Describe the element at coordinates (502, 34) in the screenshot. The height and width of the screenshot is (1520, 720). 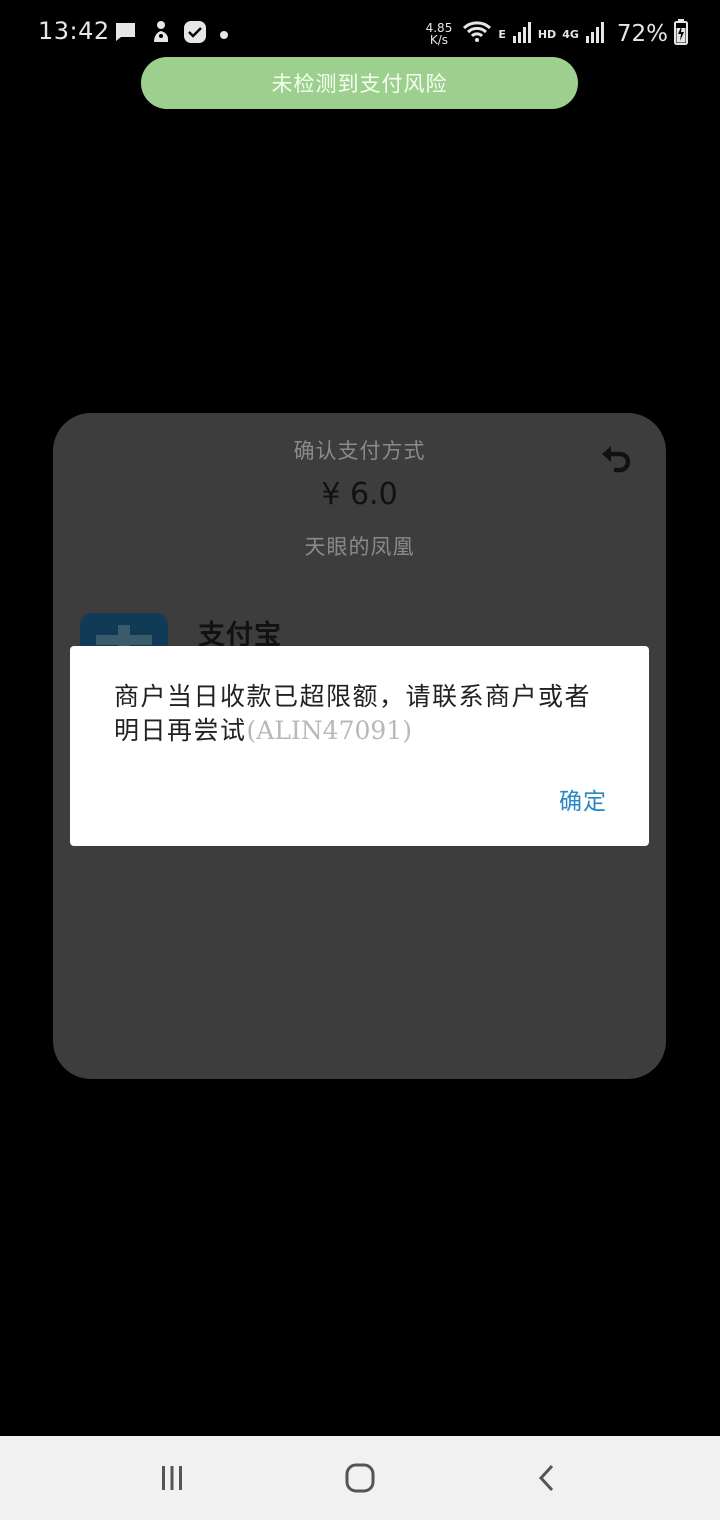
I see `net-e-label: E` at that location.